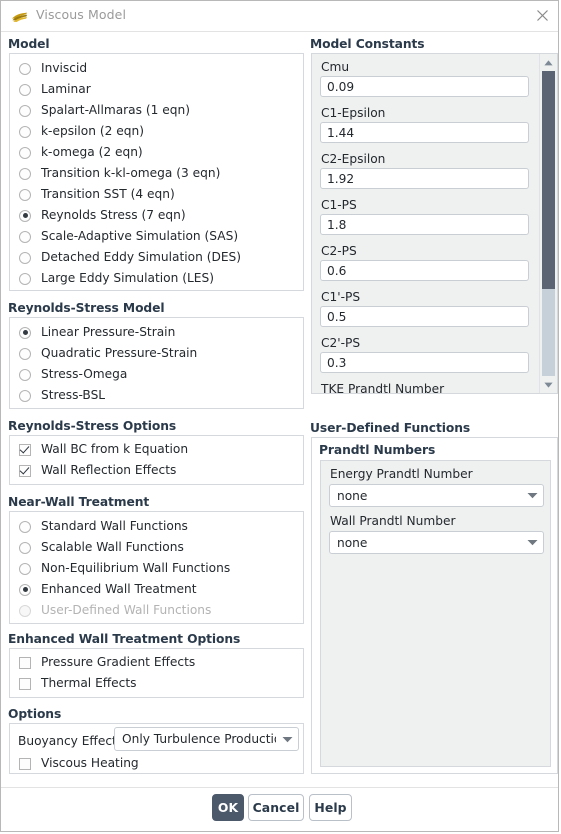  What do you see at coordinates (390, 428) in the screenshot?
I see `user-defined-functions-section-title: User-Defined Functions` at bounding box center [390, 428].